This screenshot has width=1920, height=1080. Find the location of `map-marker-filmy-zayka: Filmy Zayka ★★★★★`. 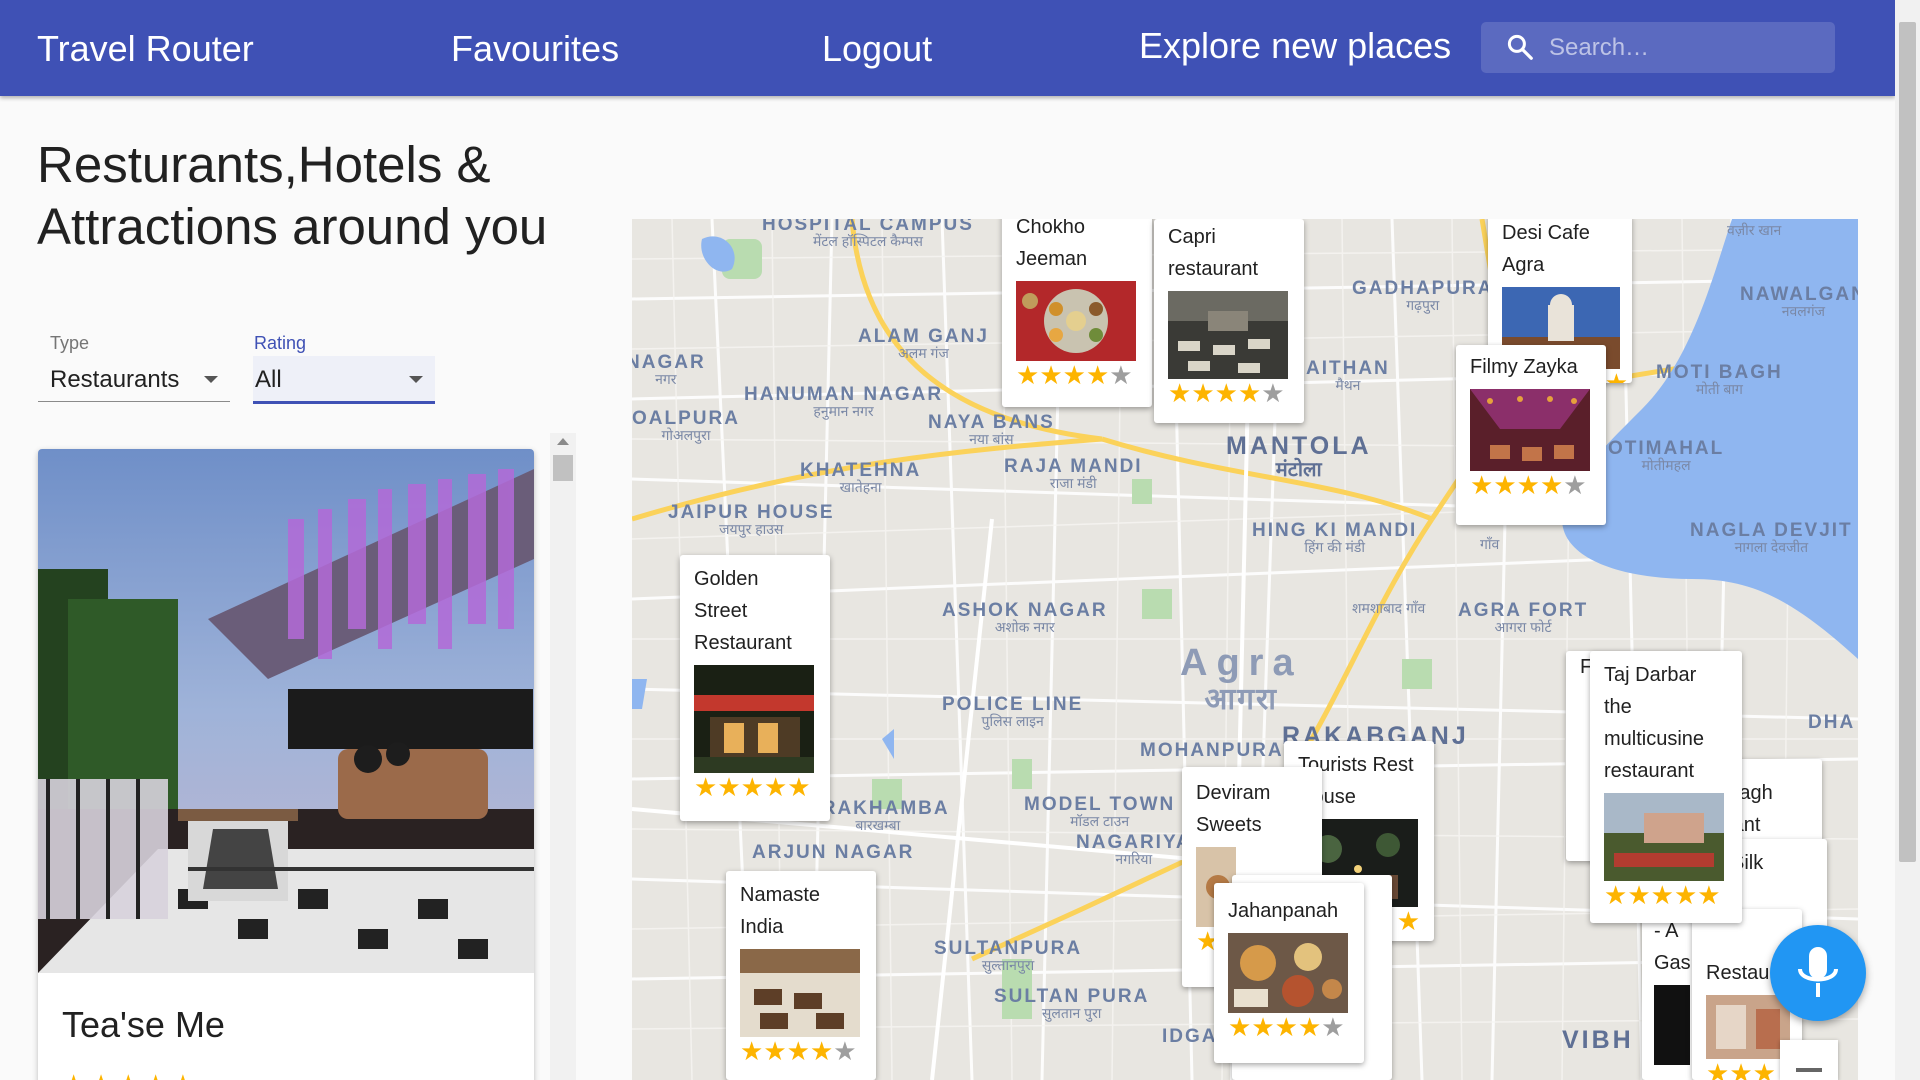

map-marker-filmy-zayka: Filmy Zayka ★★★★★ is located at coordinates (1531, 435).